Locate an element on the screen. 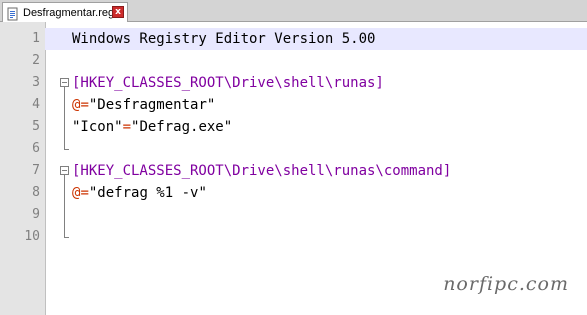  line-number: 9 is located at coordinates (36, 214).